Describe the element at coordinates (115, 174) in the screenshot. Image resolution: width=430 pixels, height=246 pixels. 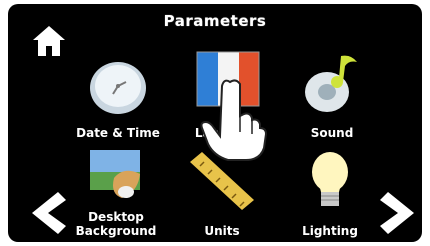
I see `desktop-background-icon` at that location.